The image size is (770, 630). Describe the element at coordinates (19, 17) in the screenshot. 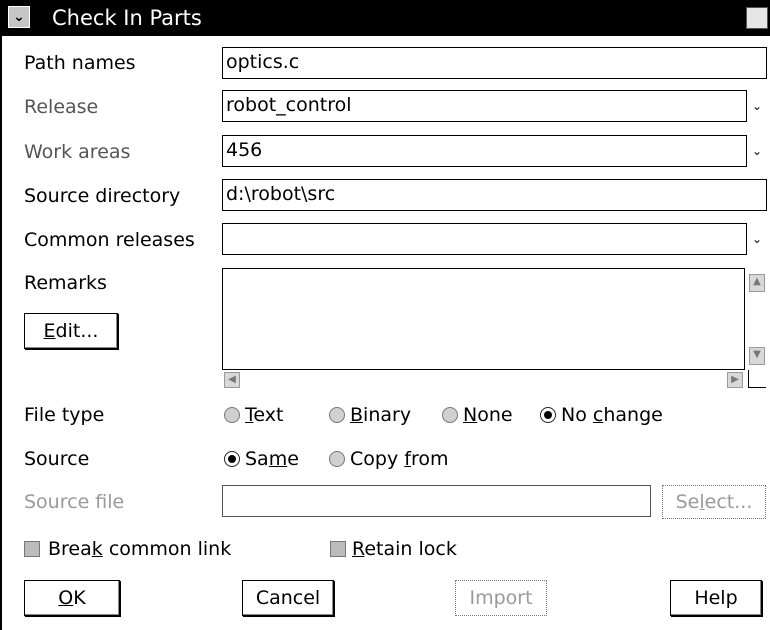

I see `system-menu-icon: ⌄` at that location.